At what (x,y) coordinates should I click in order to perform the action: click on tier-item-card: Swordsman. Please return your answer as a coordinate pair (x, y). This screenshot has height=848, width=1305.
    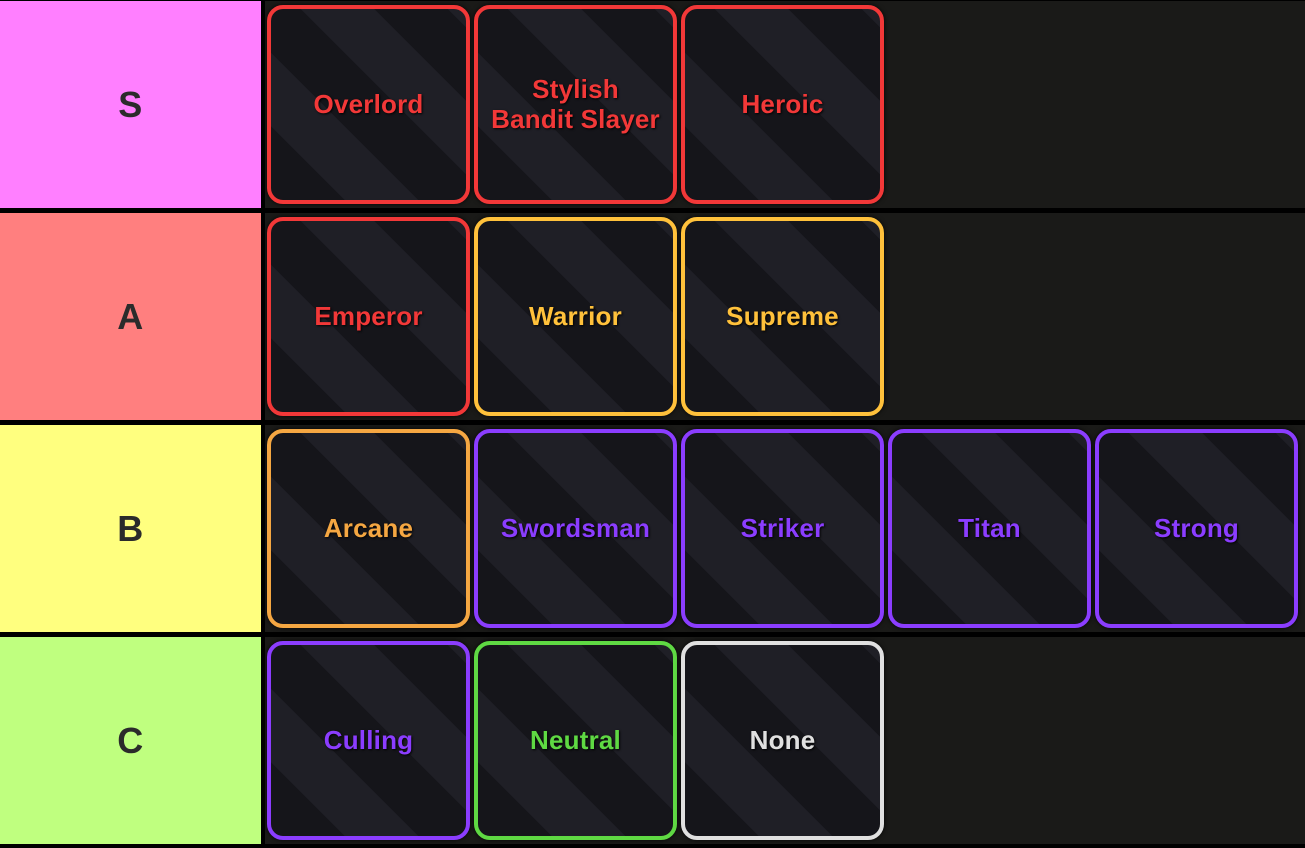
    Looking at the image, I should click on (575, 528).